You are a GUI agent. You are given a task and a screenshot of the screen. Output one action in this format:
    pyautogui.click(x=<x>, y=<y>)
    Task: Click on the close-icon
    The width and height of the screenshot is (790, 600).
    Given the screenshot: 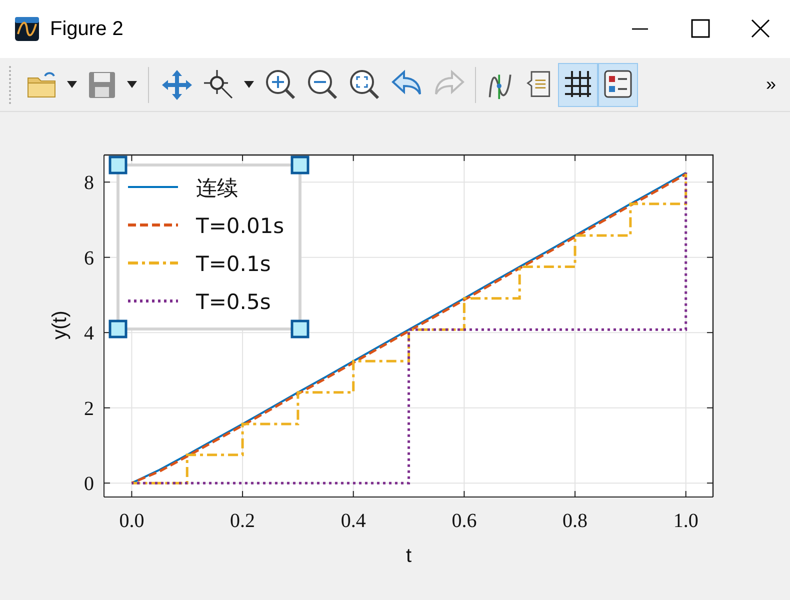 What is the action you would take?
    pyautogui.click(x=760, y=28)
    